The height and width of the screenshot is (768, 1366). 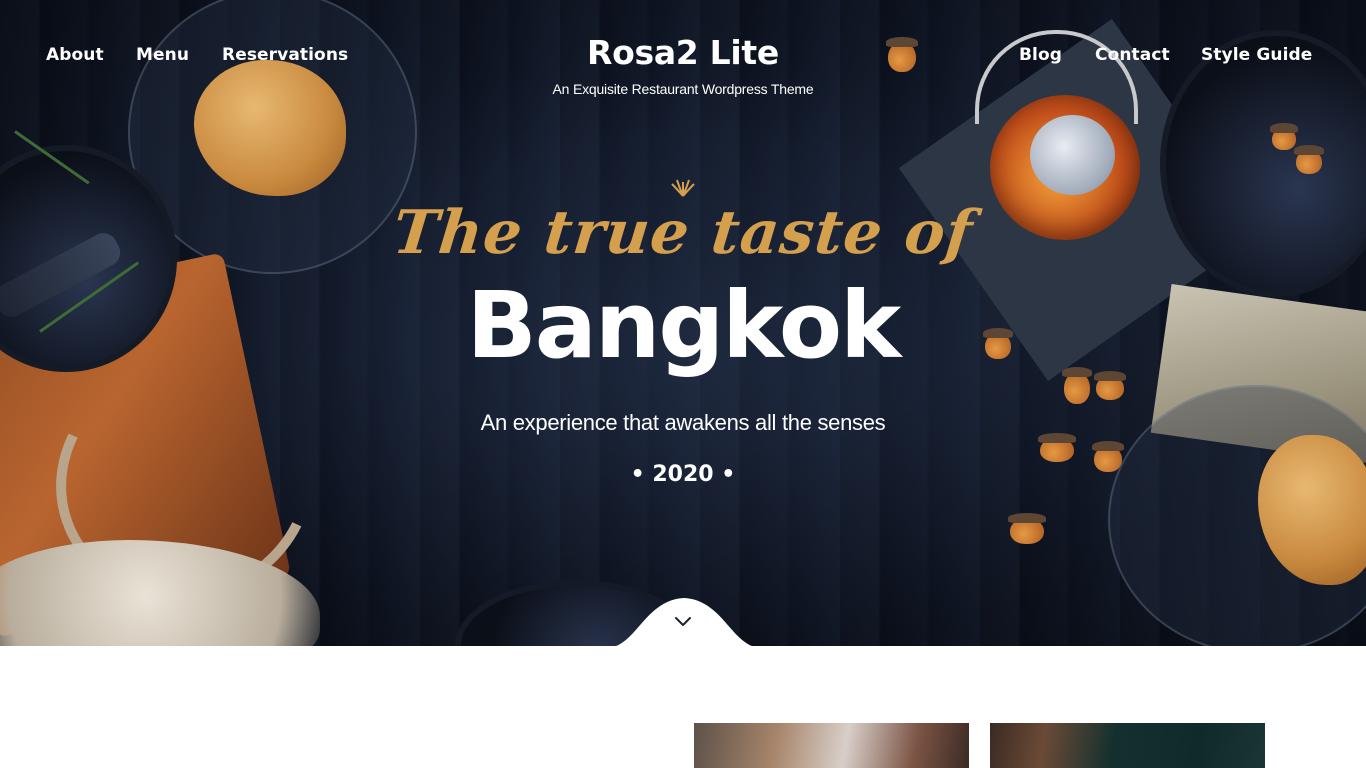 What do you see at coordinates (683, 89) in the screenshot?
I see `site-tagline: An Exquisite Restaurant Wordpress Theme` at bounding box center [683, 89].